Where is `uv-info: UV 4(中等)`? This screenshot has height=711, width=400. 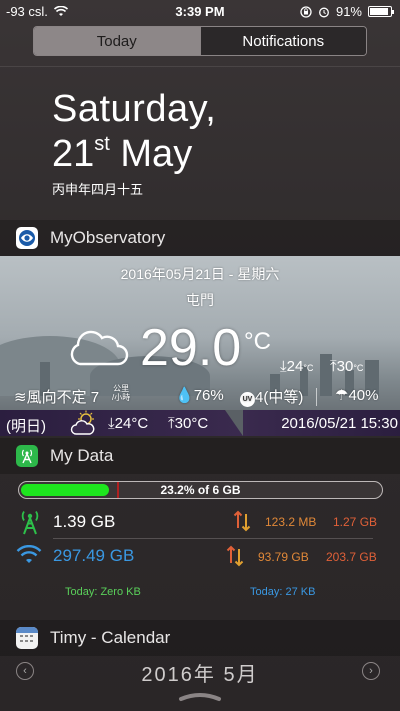
uv-info: UV 4(中等) is located at coordinates (271, 396).